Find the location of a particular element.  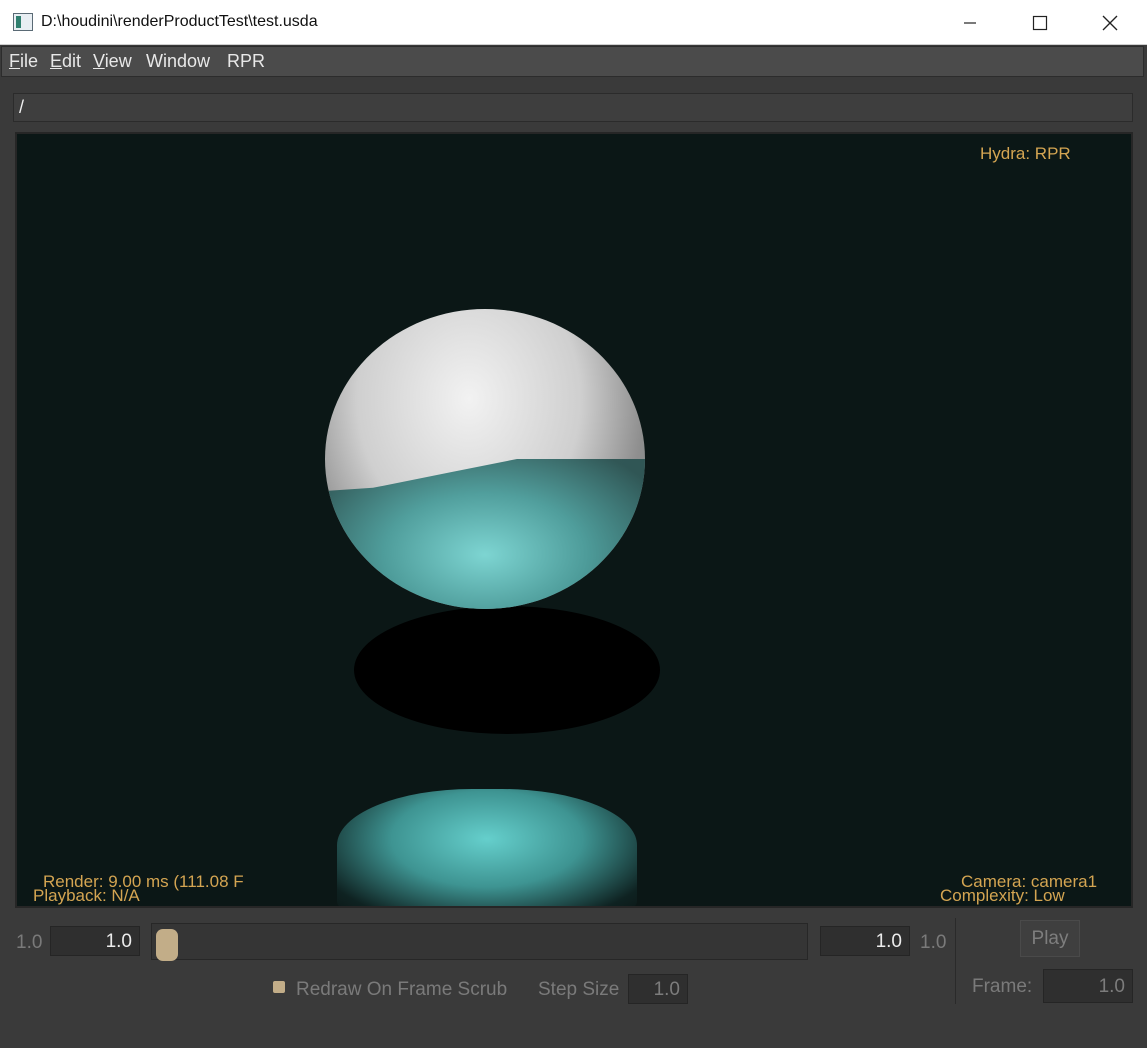

current-frame-field: 1.0 is located at coordinates (1088, 986).